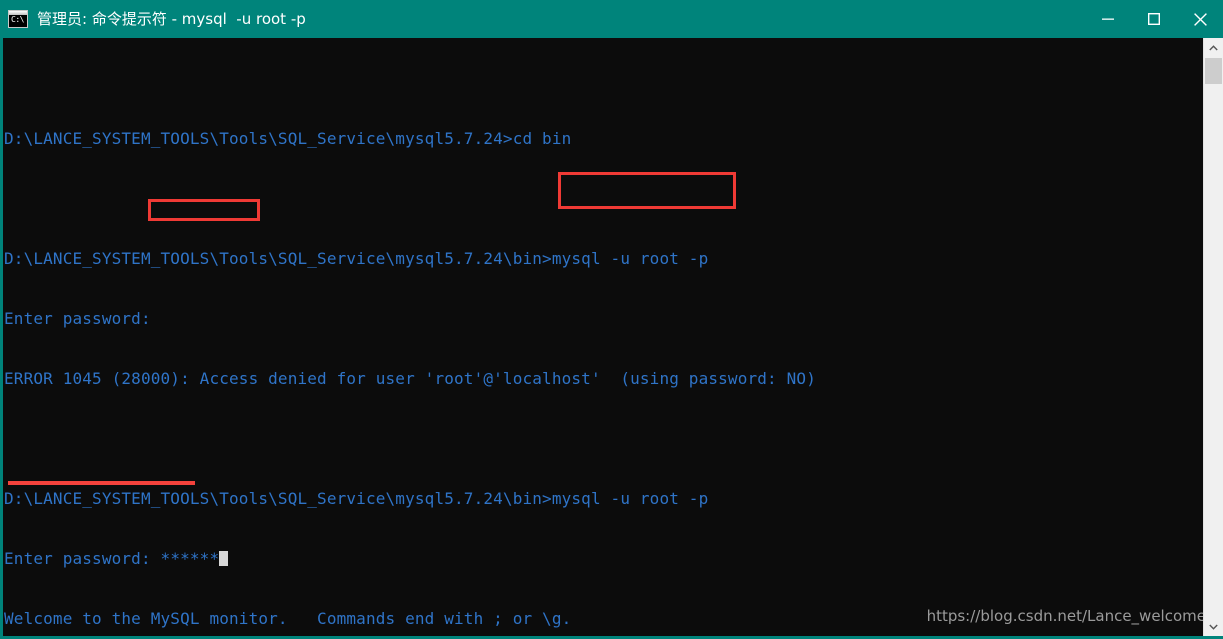 Image resolution: width=1223 pixels, height=639 pixels. I want to click on close-button, so click(1200, 19).